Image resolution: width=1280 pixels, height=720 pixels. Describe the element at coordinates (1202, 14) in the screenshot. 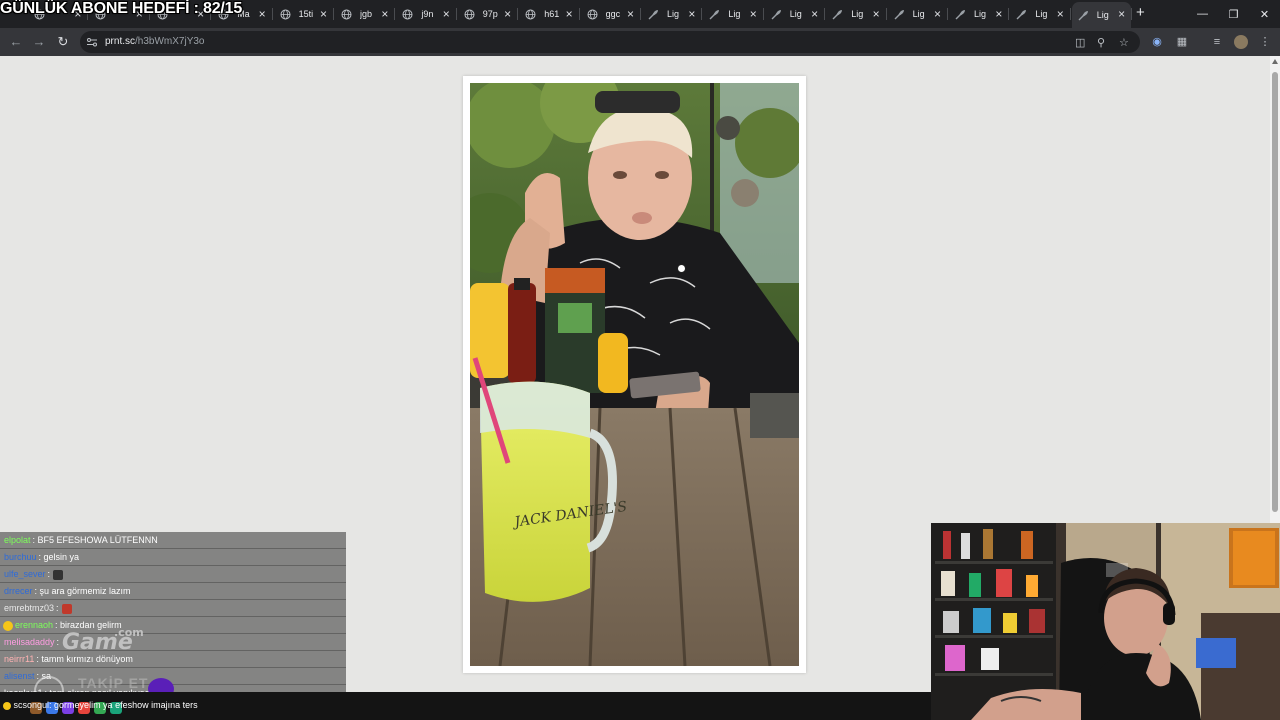

I see `minimize-button: —` at that location.